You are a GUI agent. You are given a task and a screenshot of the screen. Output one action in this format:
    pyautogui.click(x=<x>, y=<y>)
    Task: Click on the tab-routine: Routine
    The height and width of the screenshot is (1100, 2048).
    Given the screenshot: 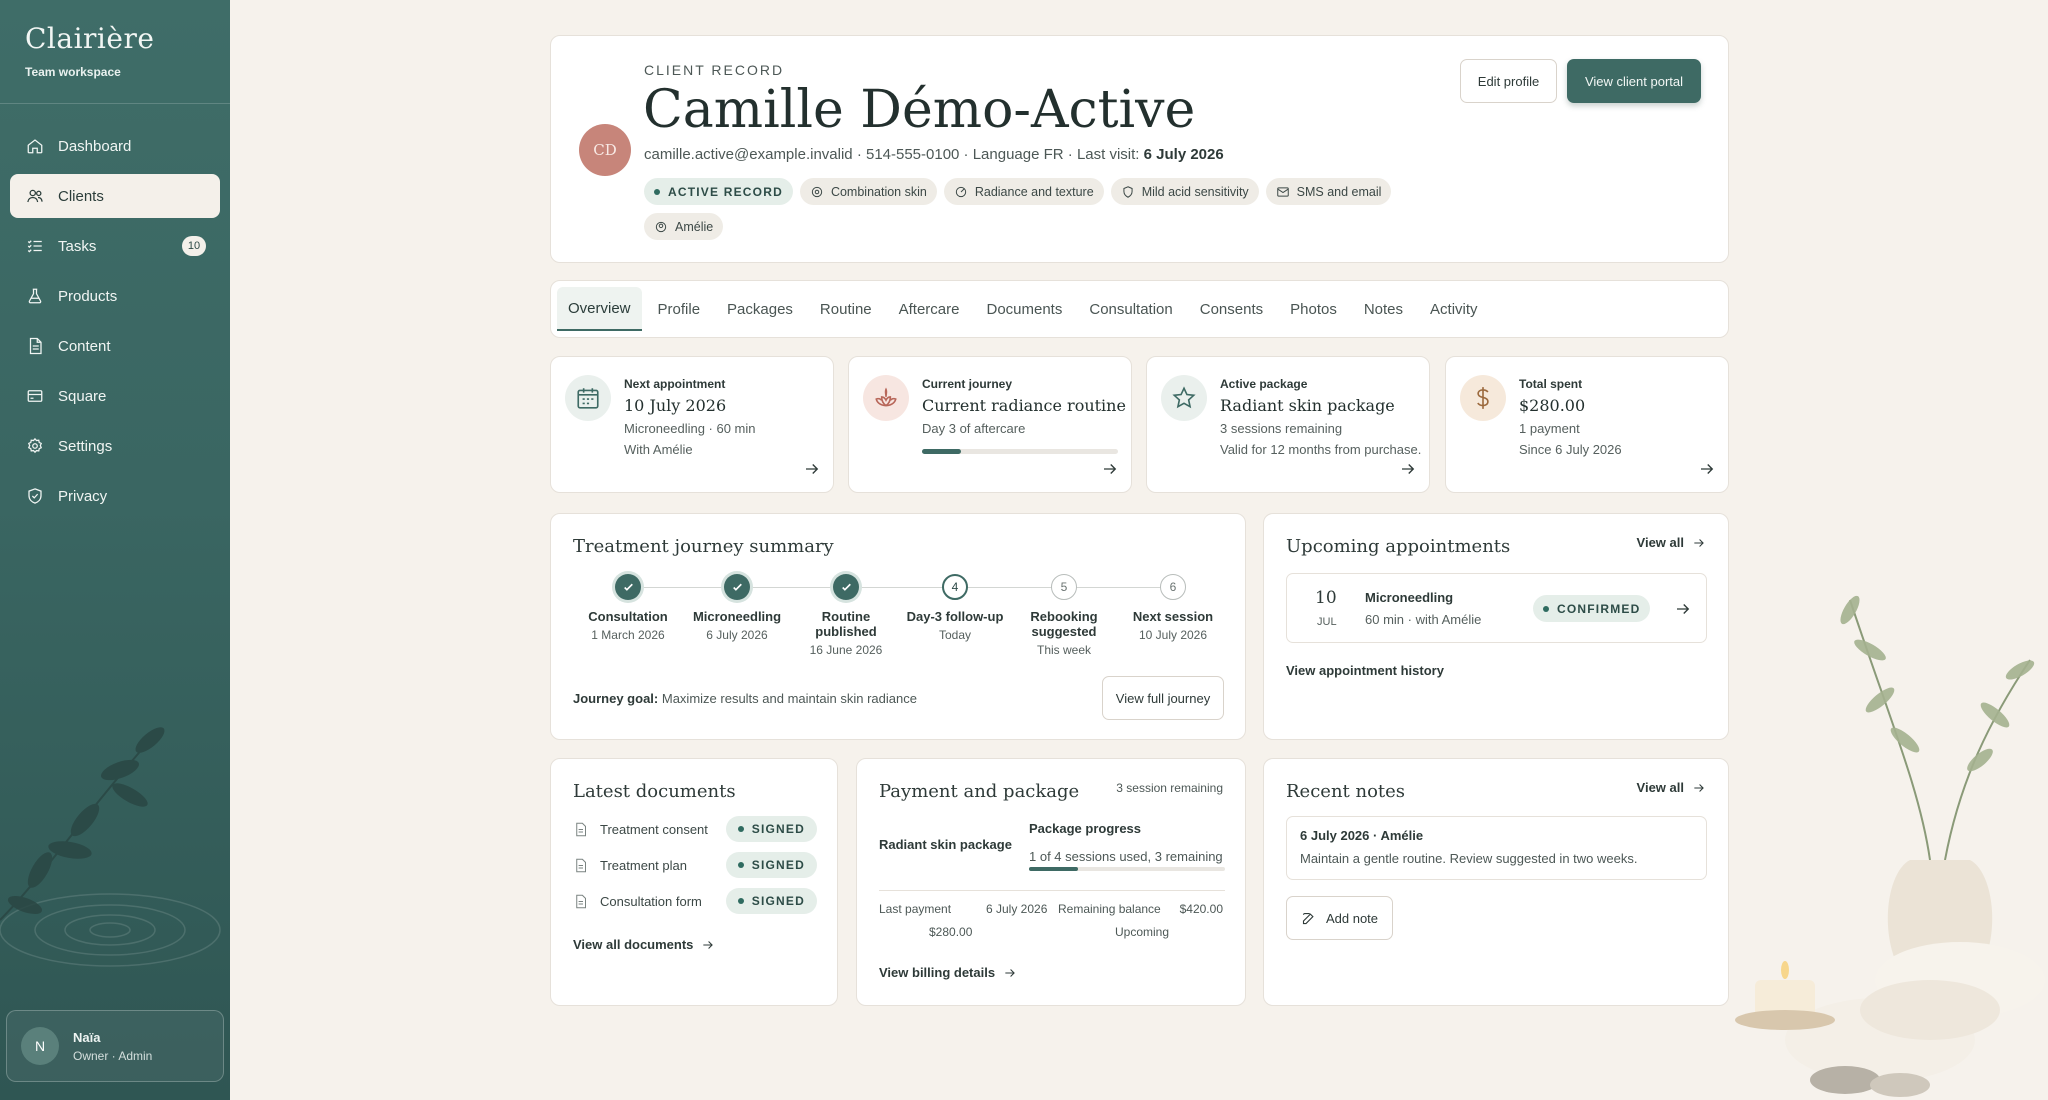 What is the action you would take?
    pyautogui.click(x=846, y=309)
    